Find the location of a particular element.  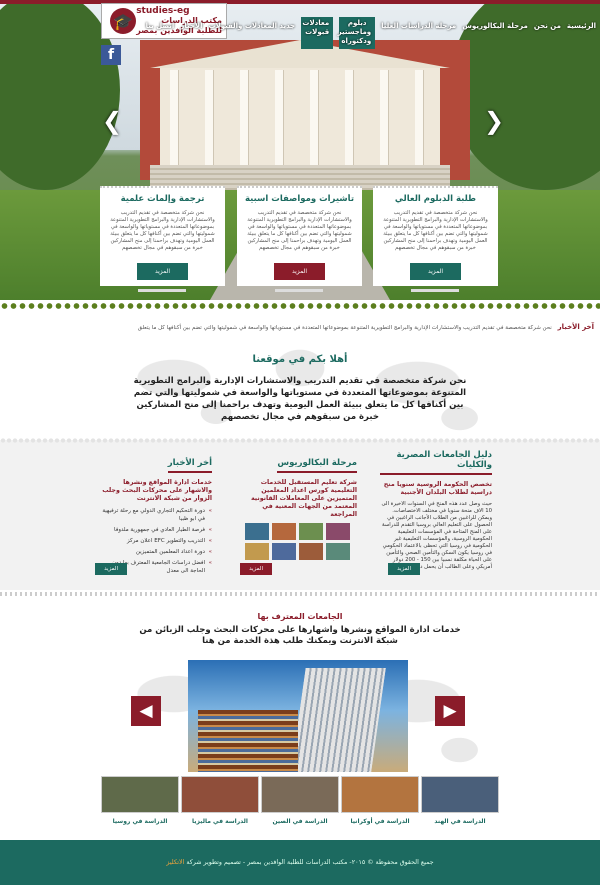

card-title: ترجمة وإلمات علمية is located at coordinates (162, 199).